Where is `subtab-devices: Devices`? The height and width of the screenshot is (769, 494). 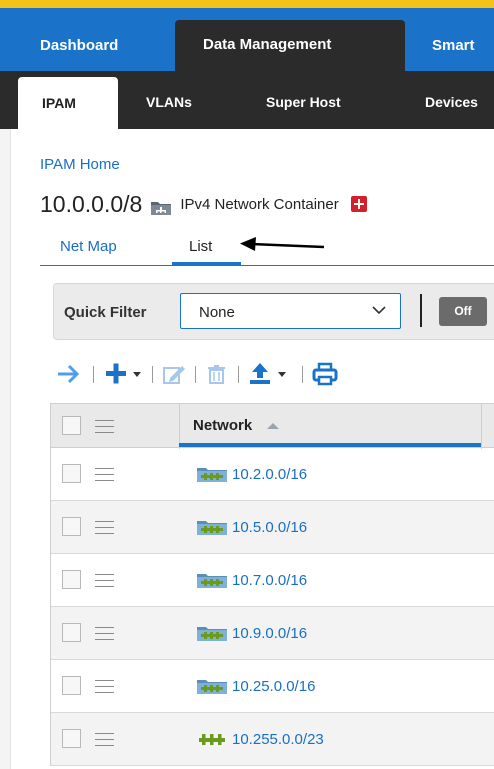 subtab-devices: Devices is located at coordinates (451, 102).